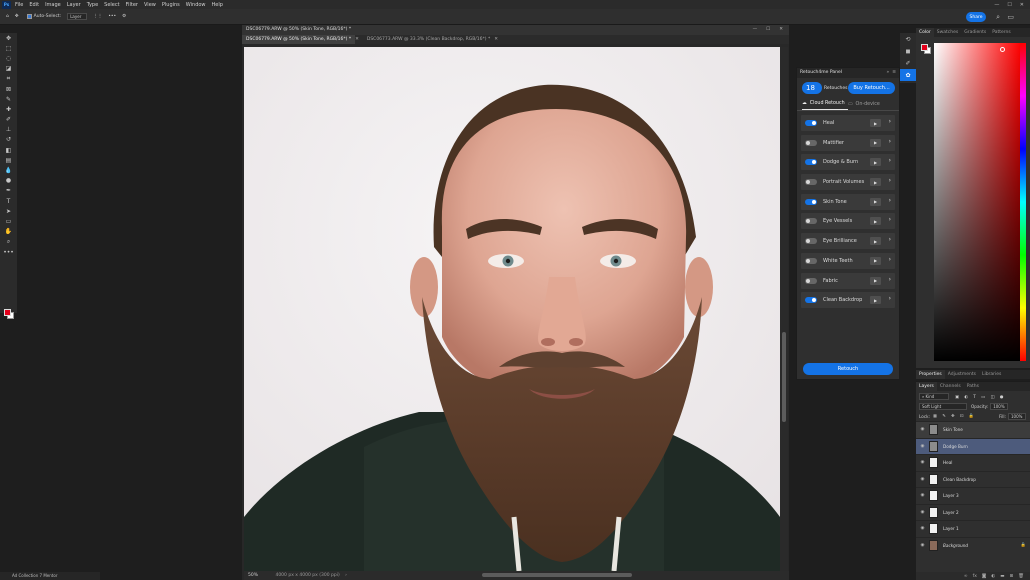 The image size is (1030, 580). I want to click on layer-row: ◉ Heal, so click(973, 462).